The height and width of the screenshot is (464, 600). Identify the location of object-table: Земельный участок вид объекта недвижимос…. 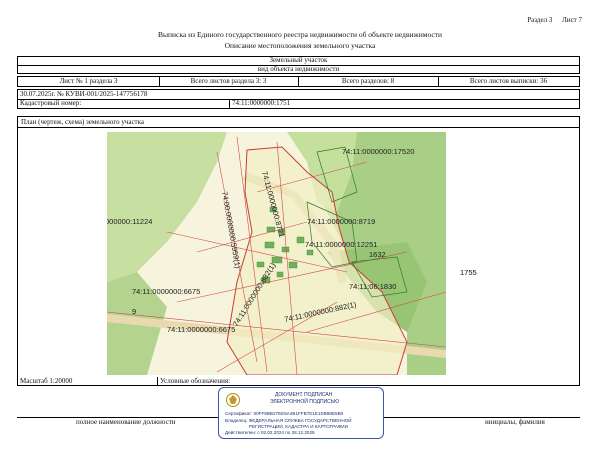
(298, 65).